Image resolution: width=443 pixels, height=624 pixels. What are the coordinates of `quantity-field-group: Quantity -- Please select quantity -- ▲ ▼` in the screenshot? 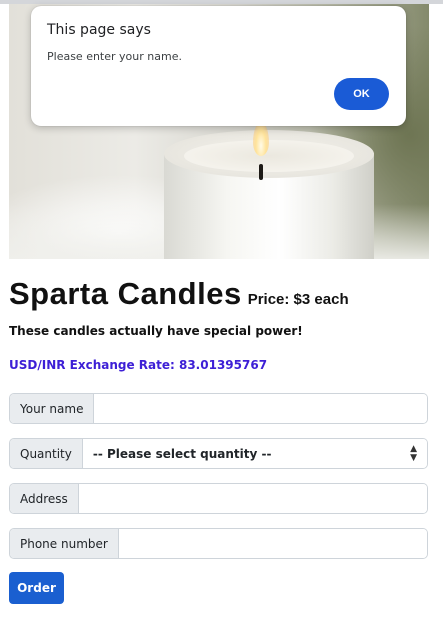 It's located at (218, 453).